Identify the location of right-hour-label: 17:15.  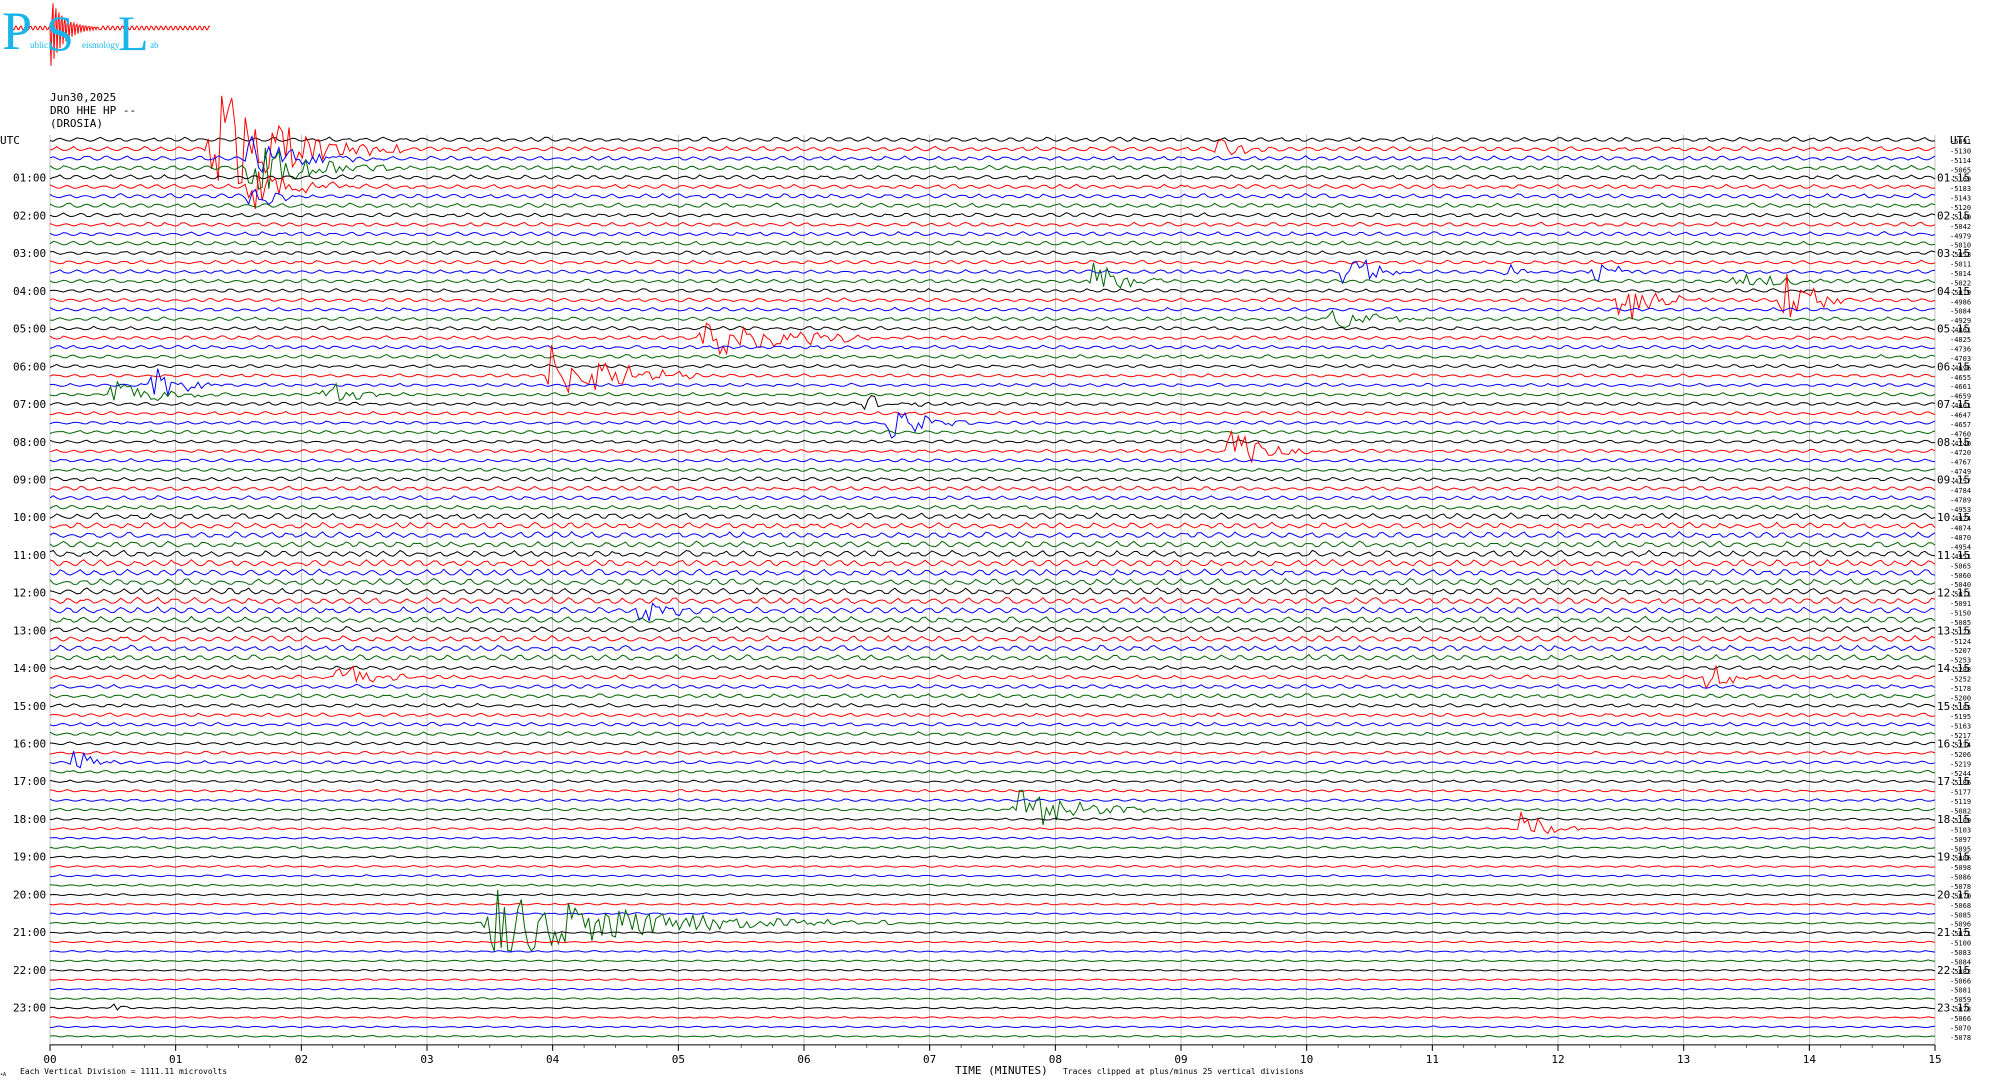
(1953, 781).